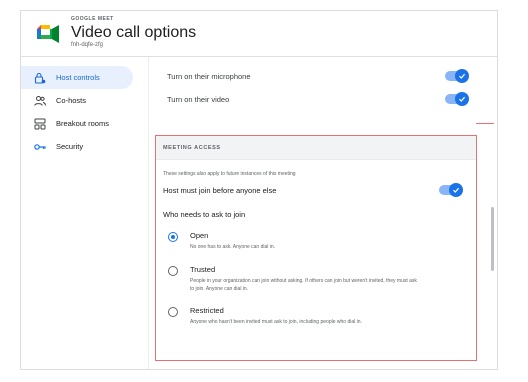 The height and width of the screenshot is (382, 528). What do you see at coordinates (87, 45) in the screenshot?
I see `meeting-code: fnh-dqfe-zfg` at bounding box center [87, 45].